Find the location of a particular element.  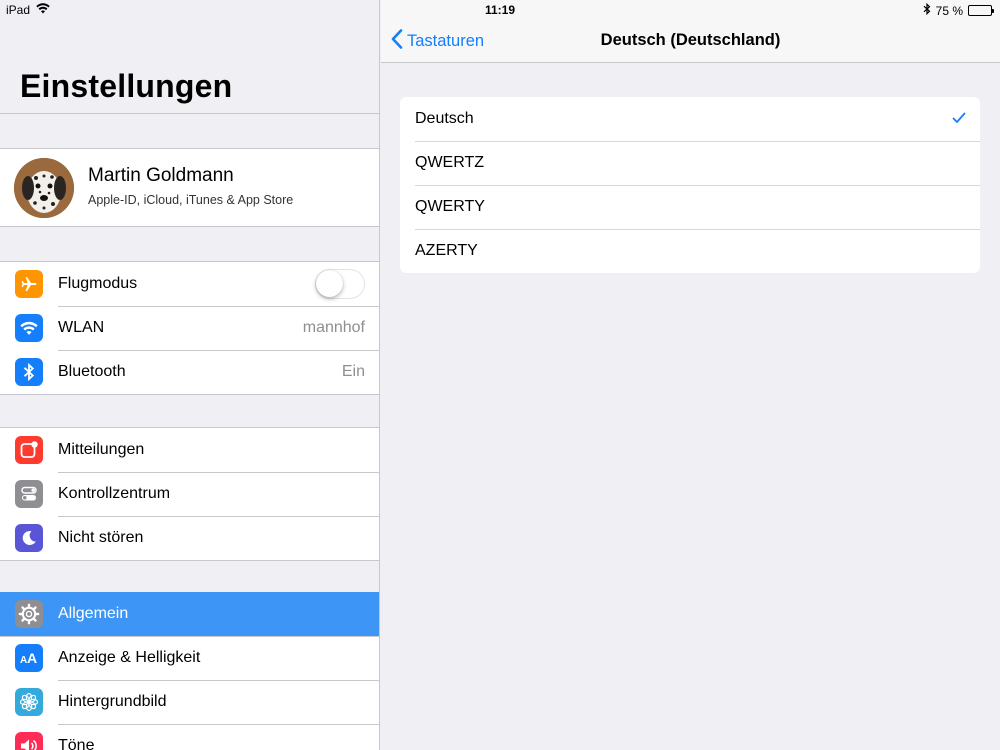

settings-group-connectivity: Flugmodus WLAN mannhof Bluetooth Ein is located at coordinates (189, 328).